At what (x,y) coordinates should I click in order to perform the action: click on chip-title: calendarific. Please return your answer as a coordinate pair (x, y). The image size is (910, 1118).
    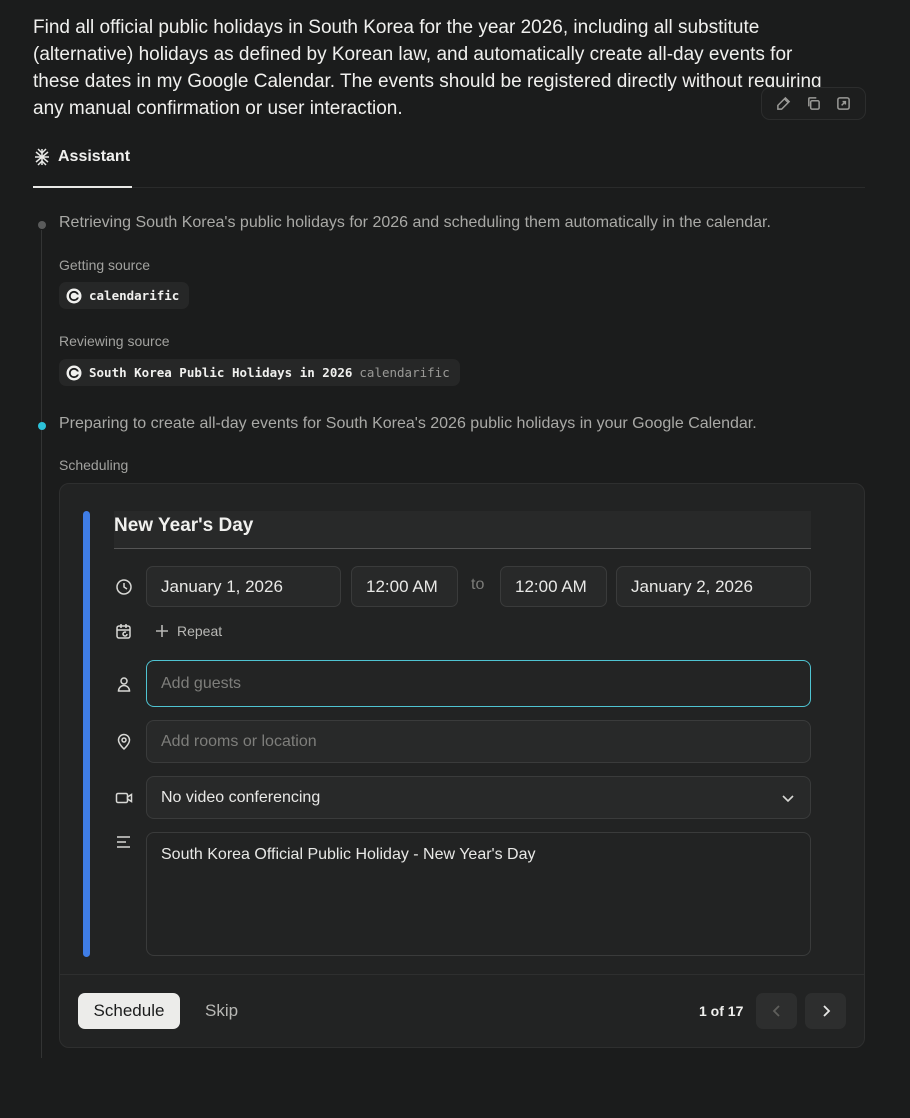
    Looking at the image, I should click on (134, 295).